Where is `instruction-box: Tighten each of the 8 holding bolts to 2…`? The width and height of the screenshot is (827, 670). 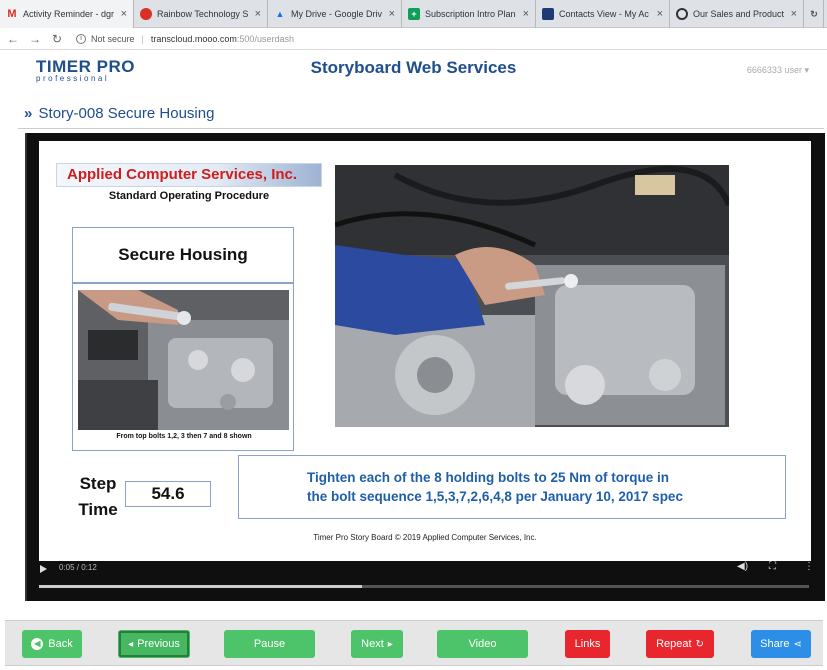
instruction-box: Tighten each of the 8 holding bolts to 2… is located at coordinates (512, 487).